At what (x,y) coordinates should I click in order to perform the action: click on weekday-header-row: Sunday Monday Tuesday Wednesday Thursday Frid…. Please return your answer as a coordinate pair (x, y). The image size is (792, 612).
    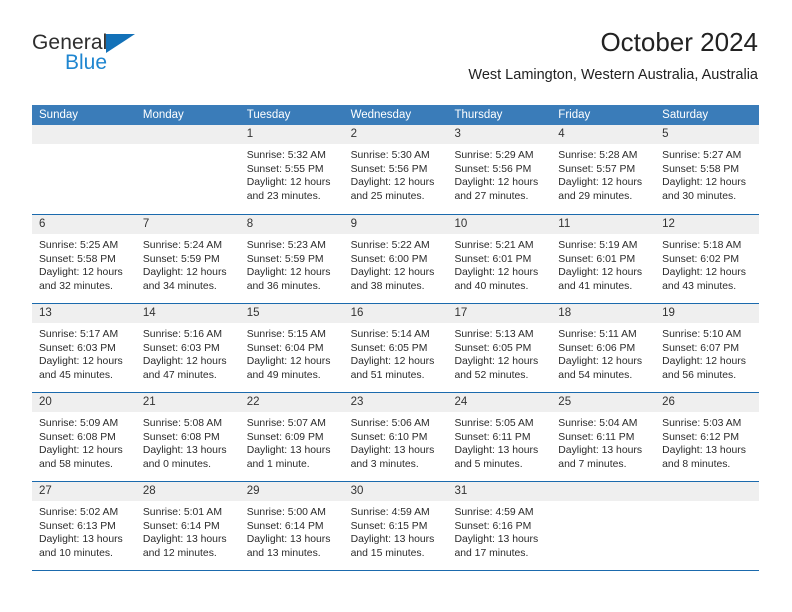
    Looking at the image, I should click on (395, 115).